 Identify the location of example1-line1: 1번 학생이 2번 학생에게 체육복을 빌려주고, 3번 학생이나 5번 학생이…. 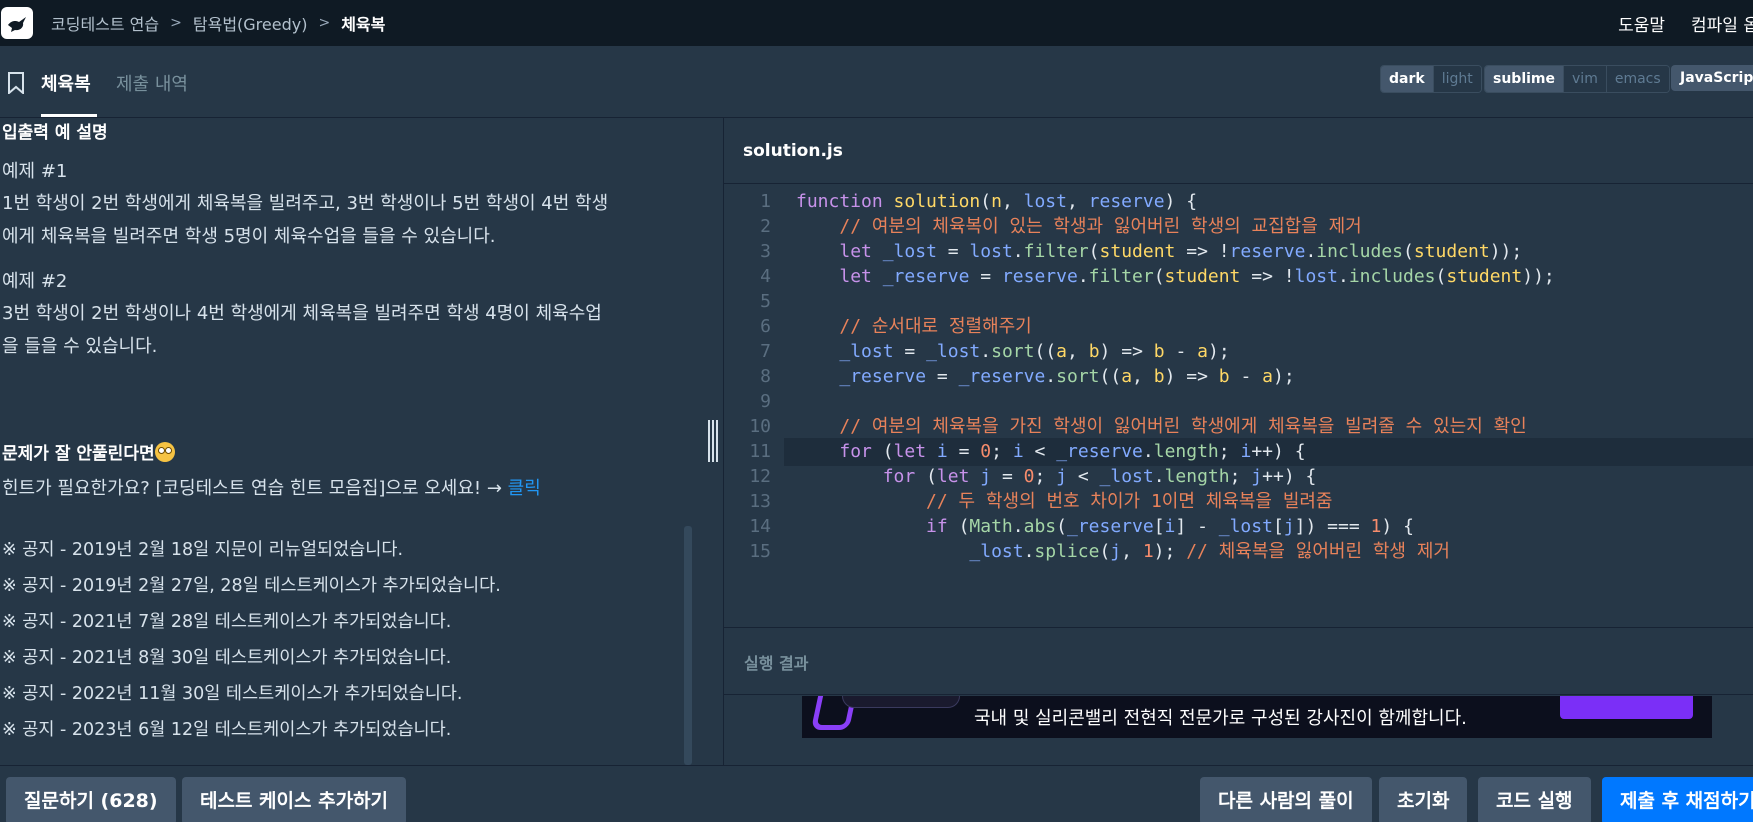
(305, 203).